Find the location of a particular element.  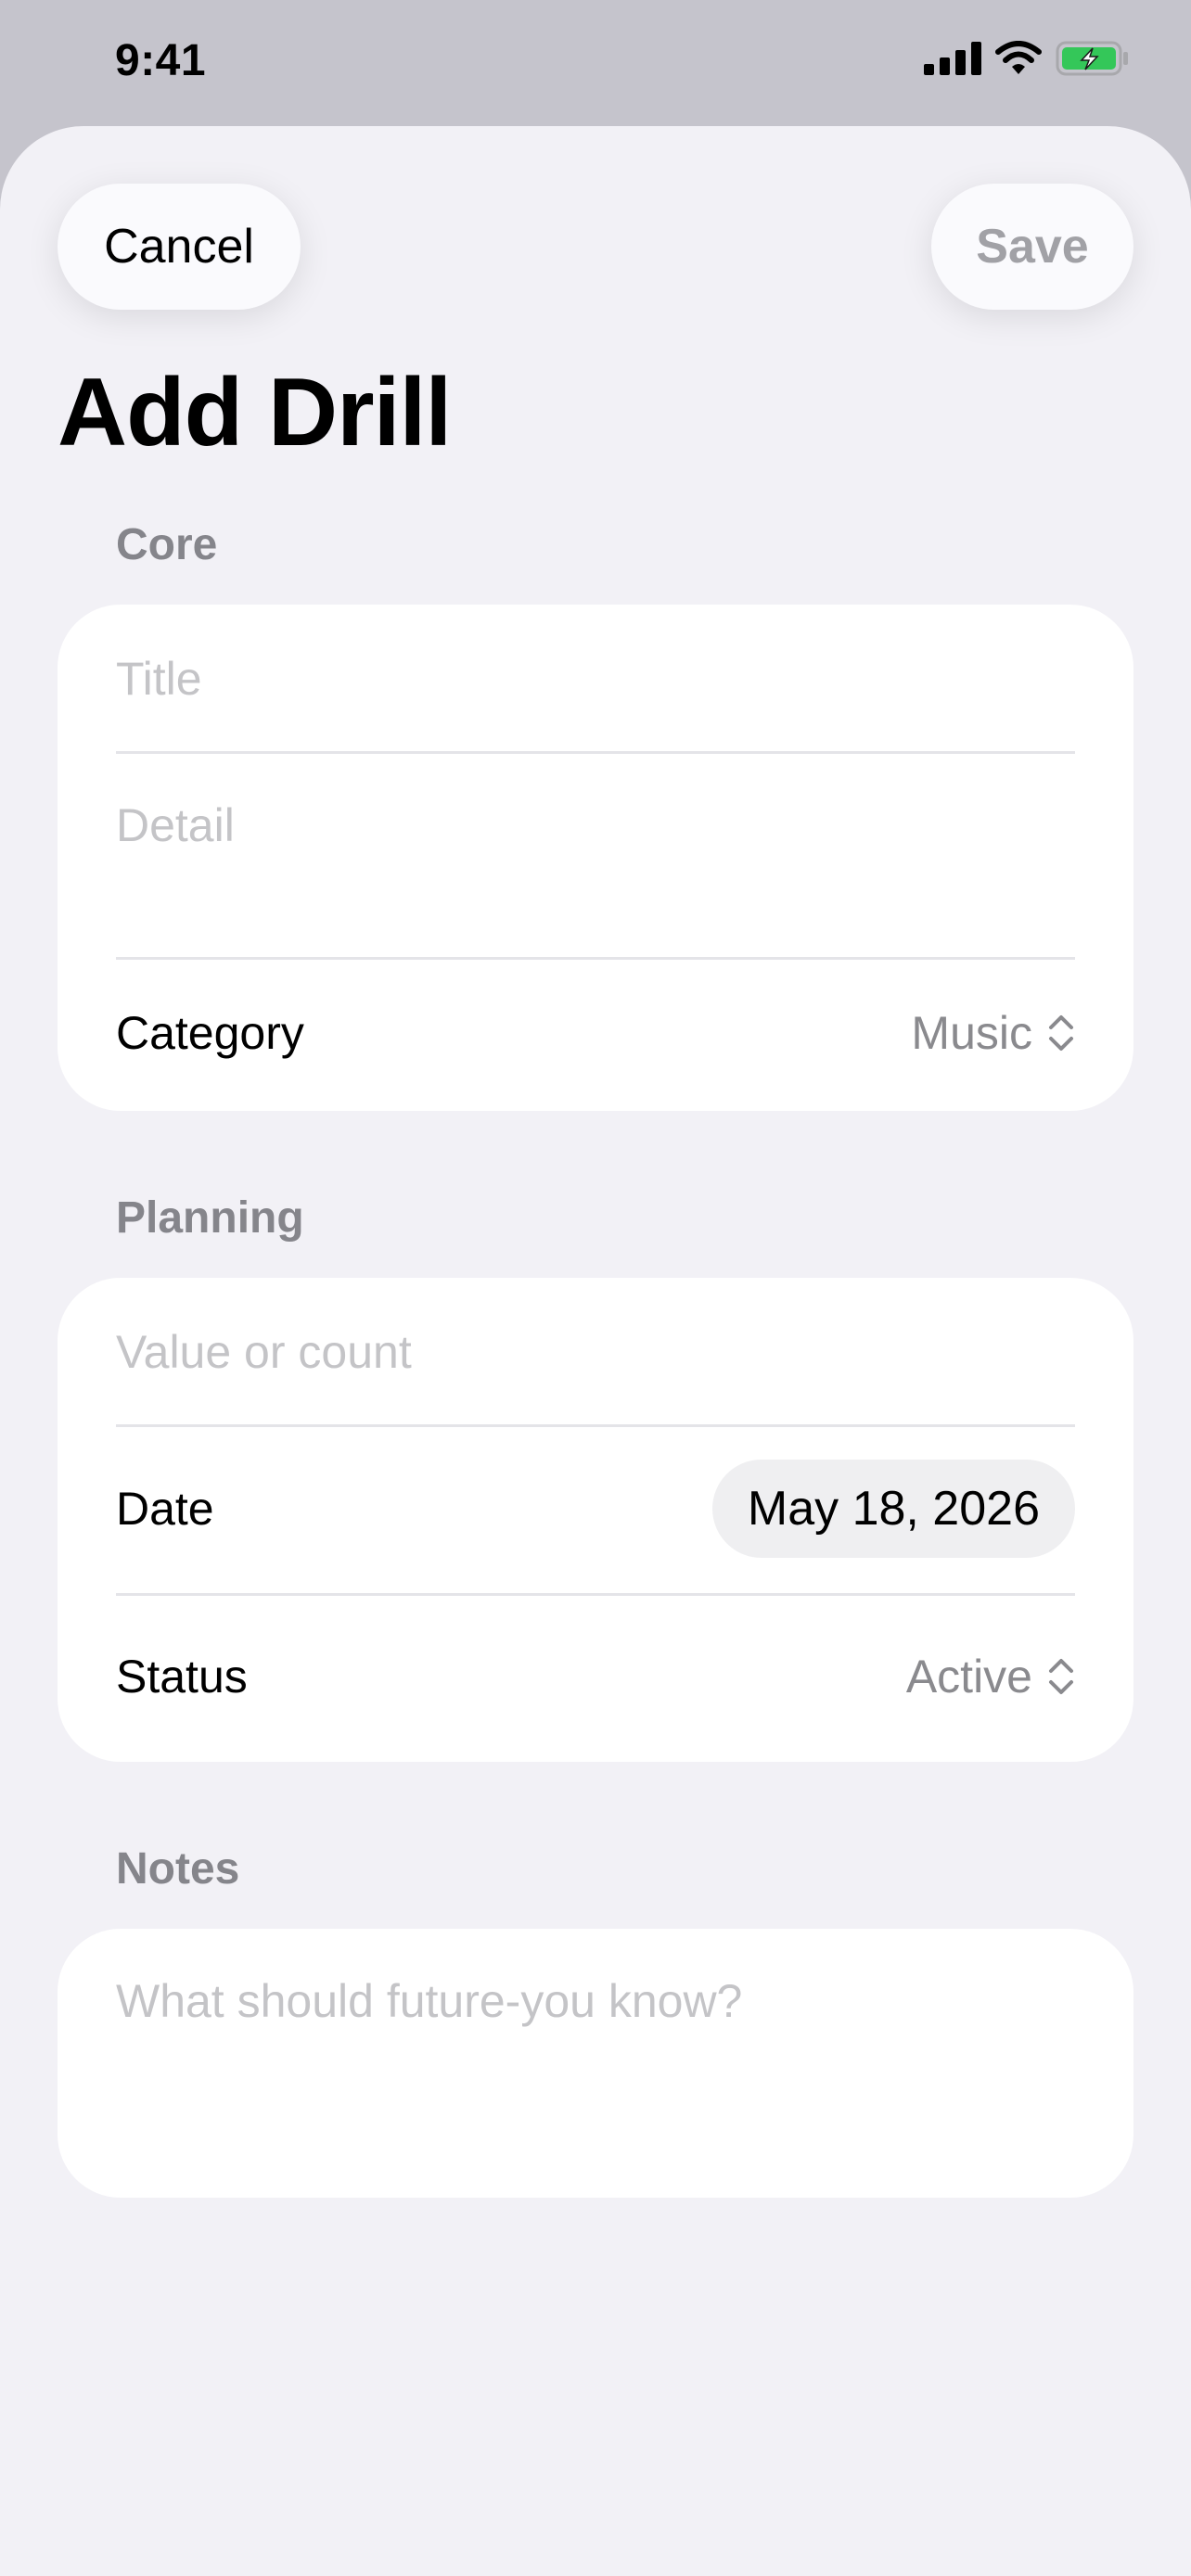

category-picker: Music is located at coordinates (993, 1033).